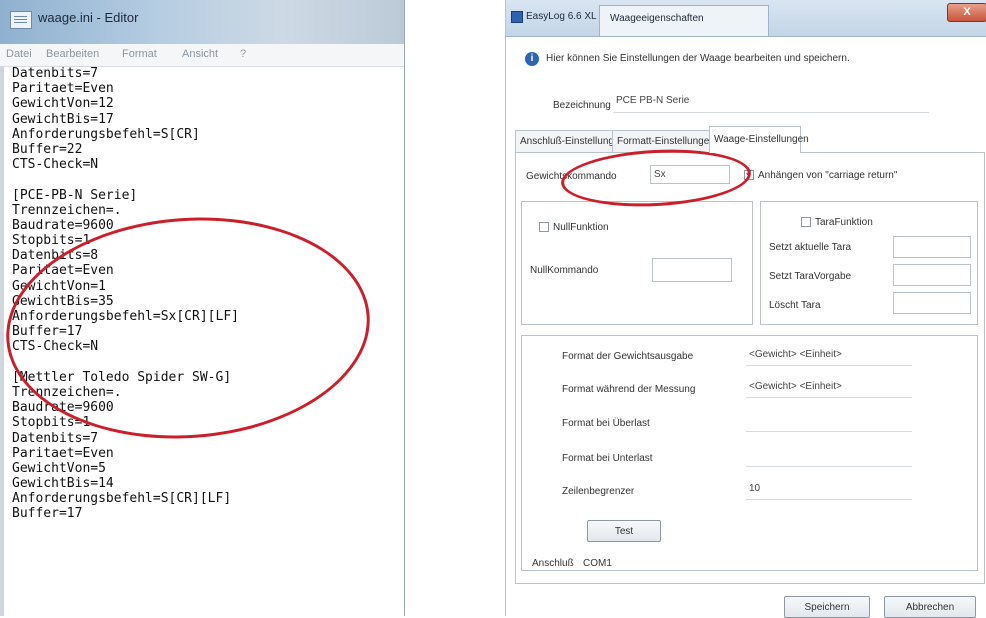  I want to click on notepad-line: GewichtBis=14, so click(207, 483).